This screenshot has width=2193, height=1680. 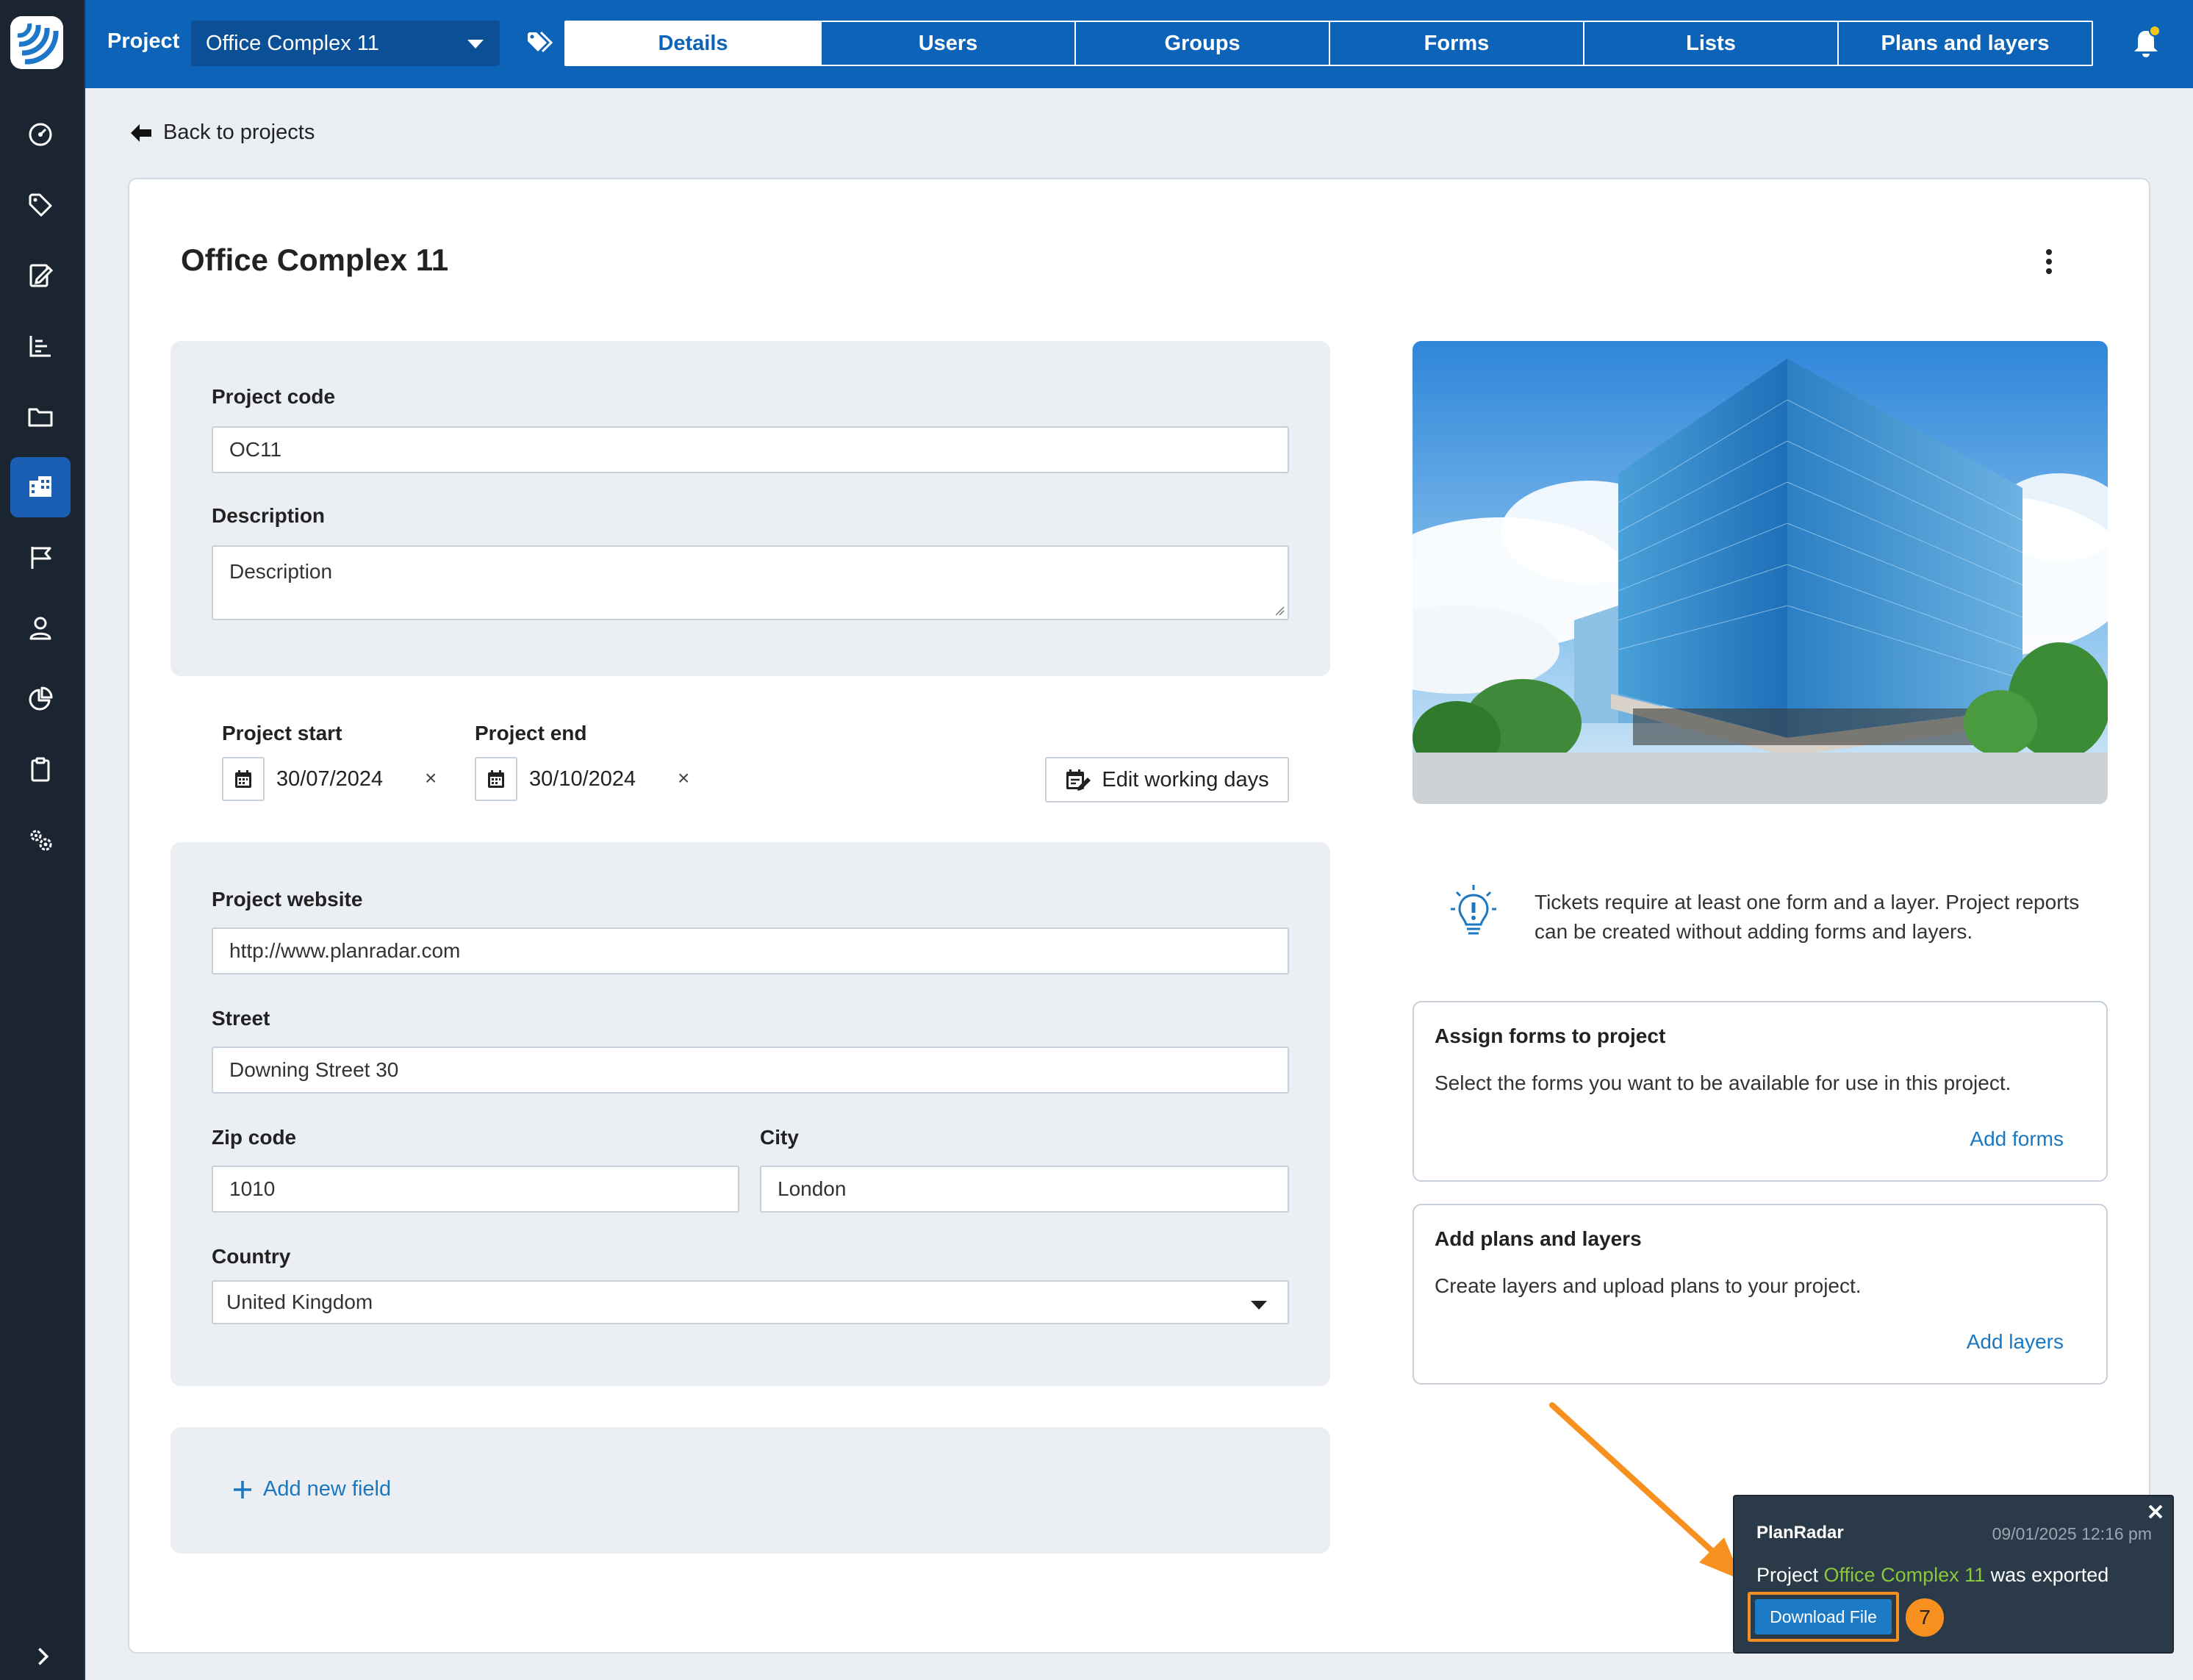 What do you see at coordinates (693, 43) in the screenshot?
I see `tab-details: Details` at bounding box center [693, 43].